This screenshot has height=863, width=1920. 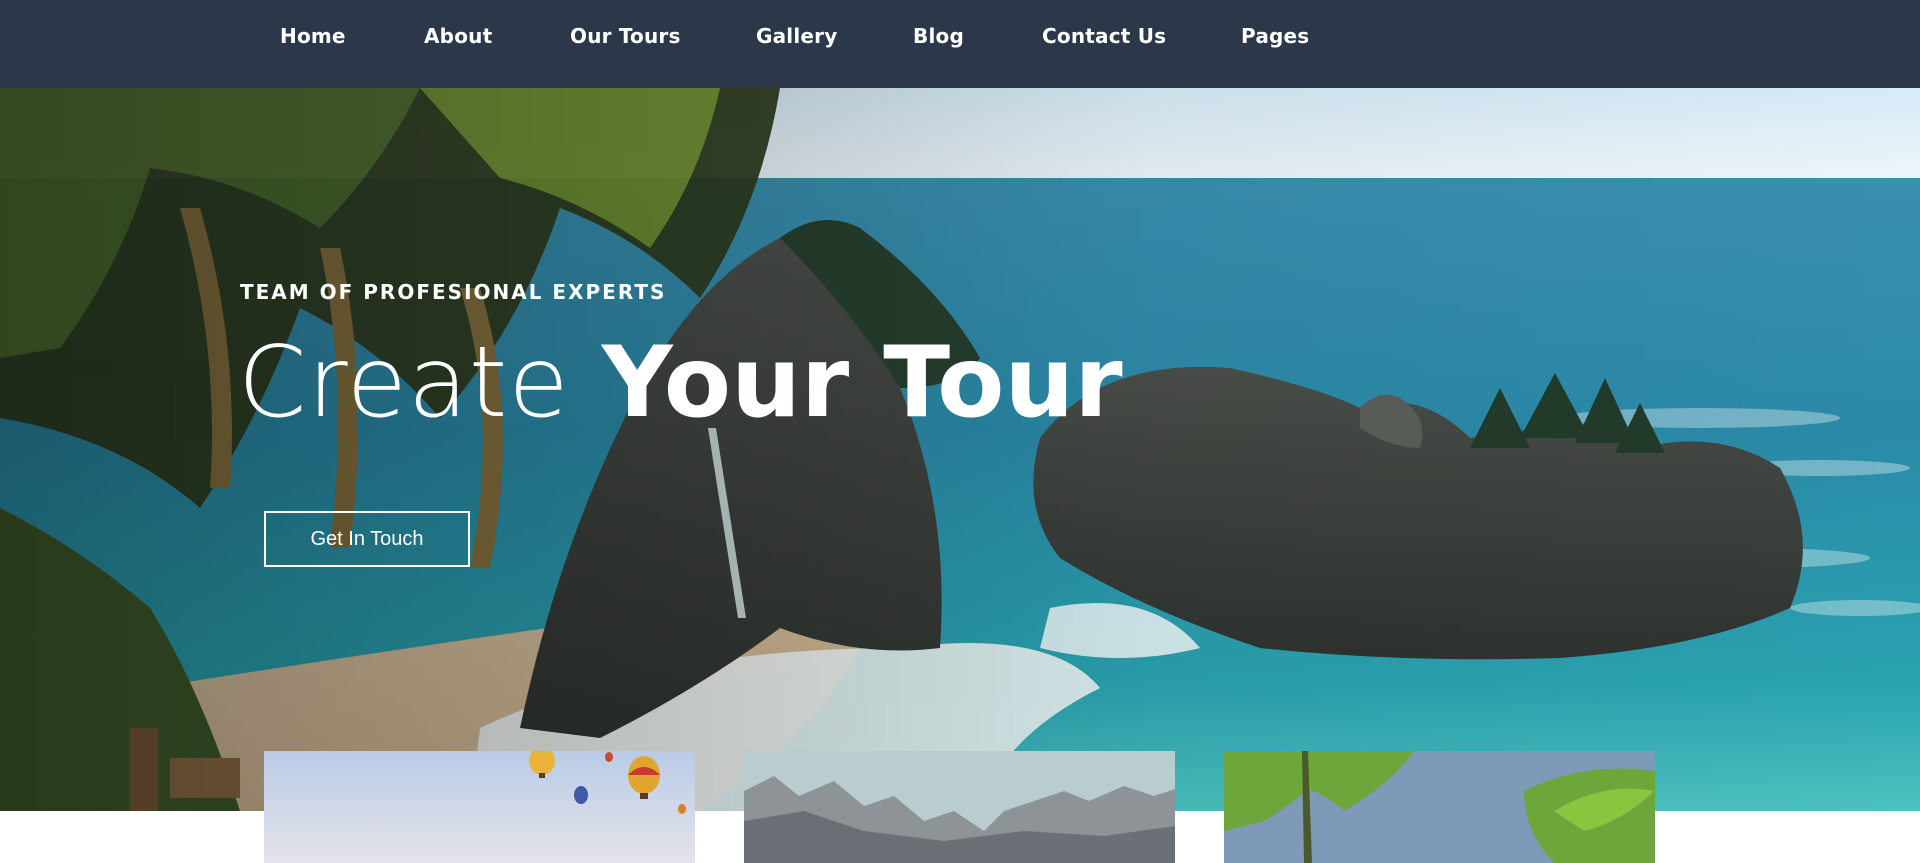 I want to click on hot-air-balloons-image, so click(x=479, y=807).